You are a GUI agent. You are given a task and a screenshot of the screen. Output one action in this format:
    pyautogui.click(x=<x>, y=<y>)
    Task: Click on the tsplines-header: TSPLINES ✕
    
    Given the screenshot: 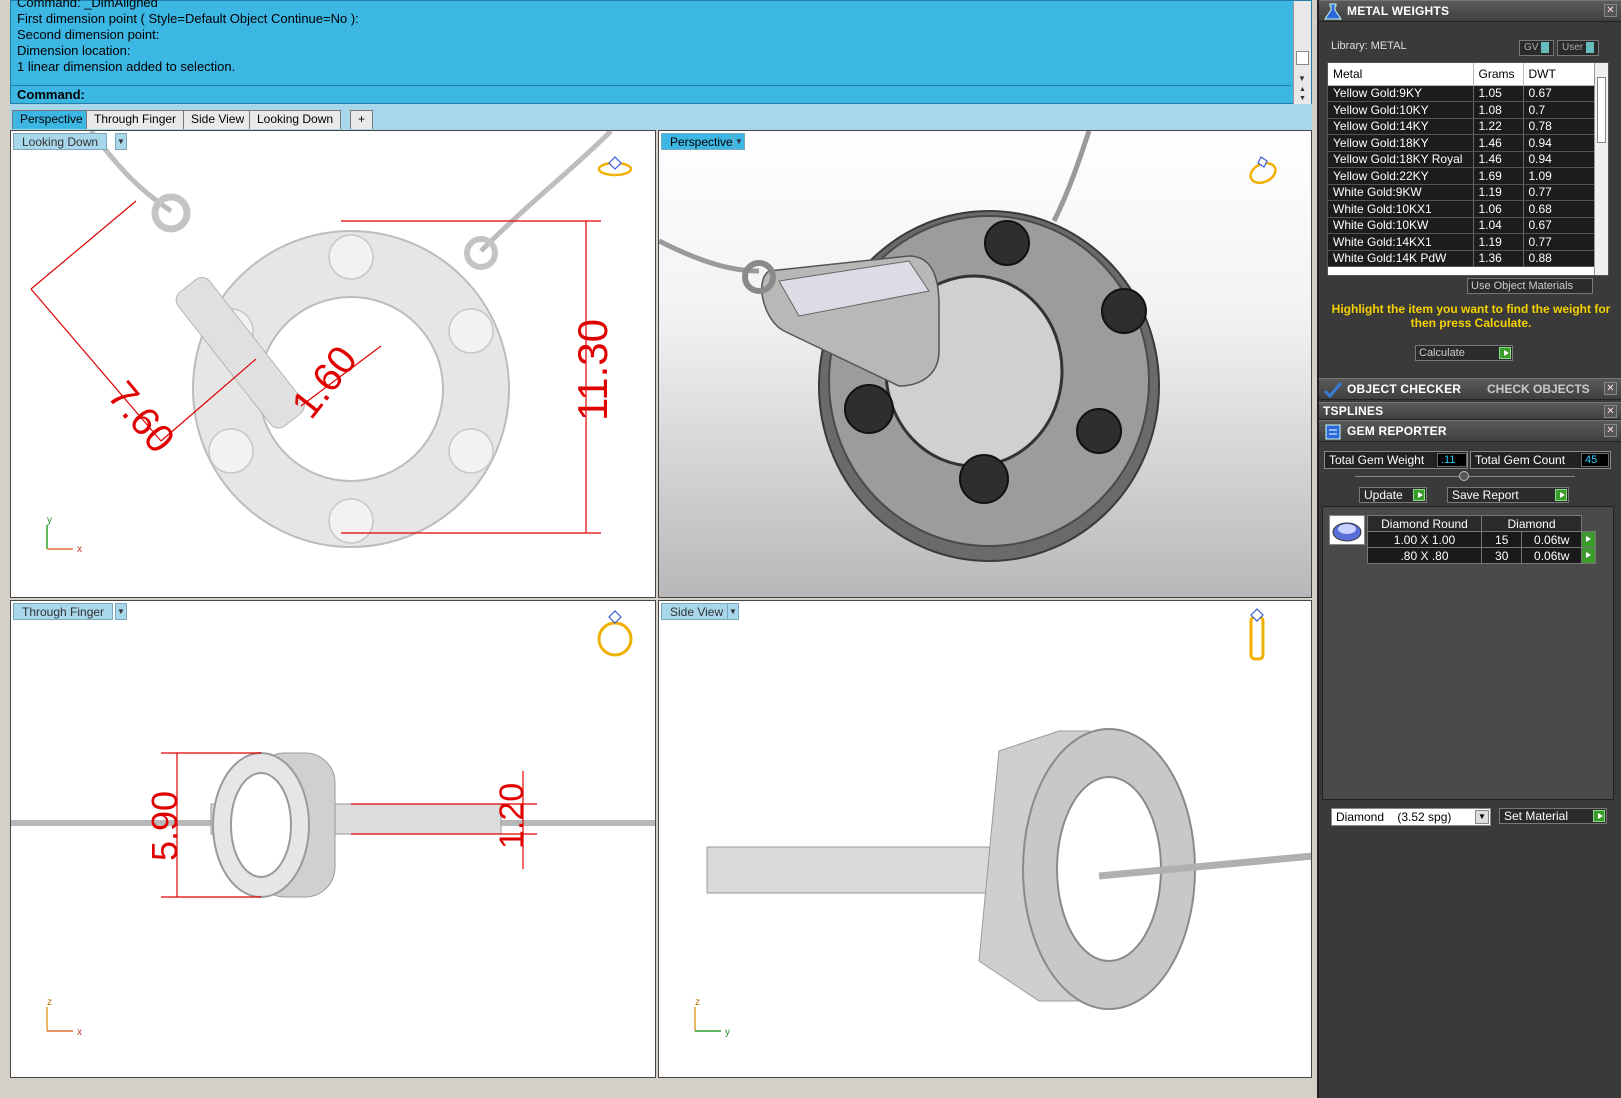 What is the action you would take?
    pyautogui.click(x=1470, y=411)
    